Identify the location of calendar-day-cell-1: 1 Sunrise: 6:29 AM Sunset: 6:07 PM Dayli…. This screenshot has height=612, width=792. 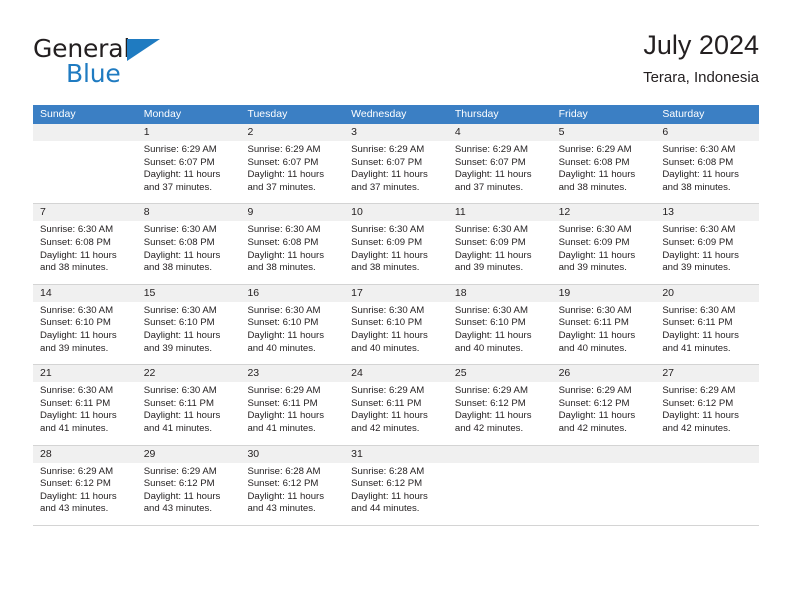
(188, 163).